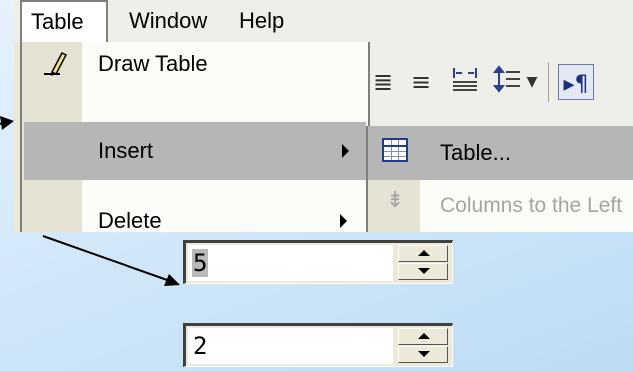 This screenshot has width=633, height=371. I want to click on menu-bar: Table Window Help, so click(323, 22).